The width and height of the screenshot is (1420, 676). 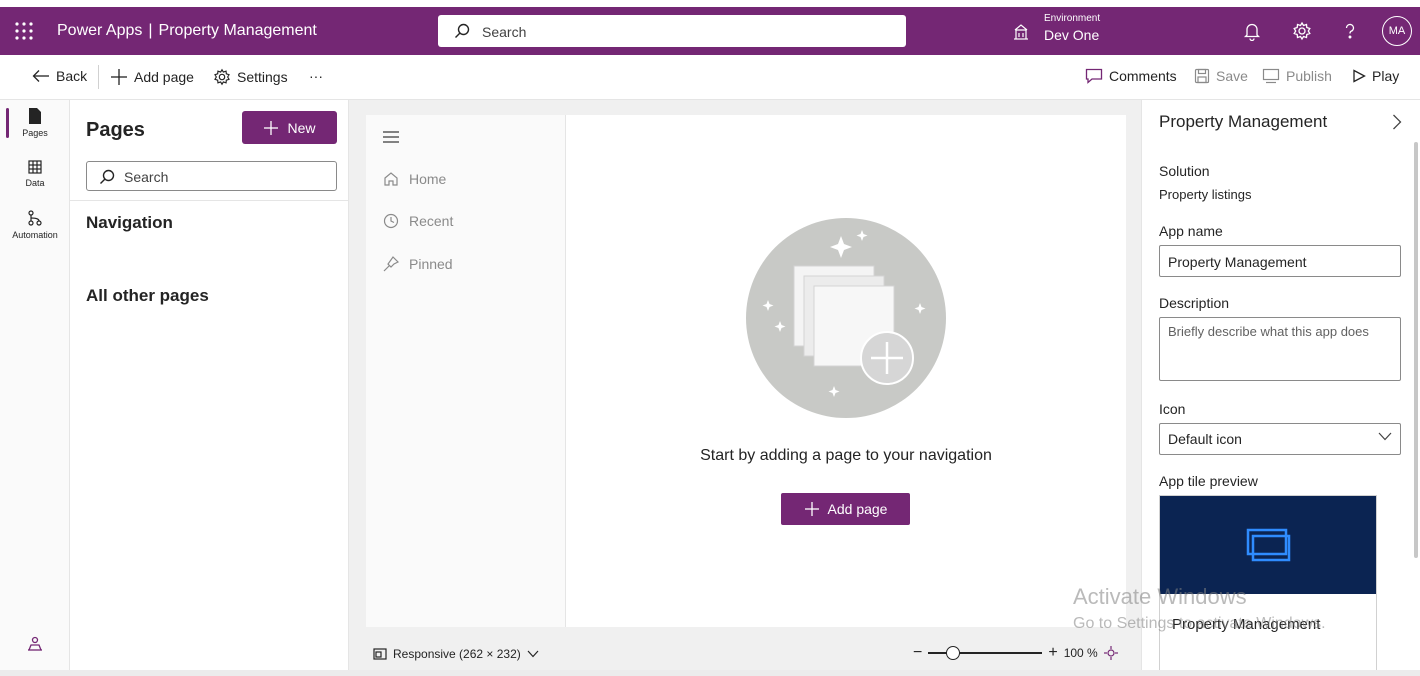 I want to click on rail-item-pages: Pages, so click(x=35, y=123).